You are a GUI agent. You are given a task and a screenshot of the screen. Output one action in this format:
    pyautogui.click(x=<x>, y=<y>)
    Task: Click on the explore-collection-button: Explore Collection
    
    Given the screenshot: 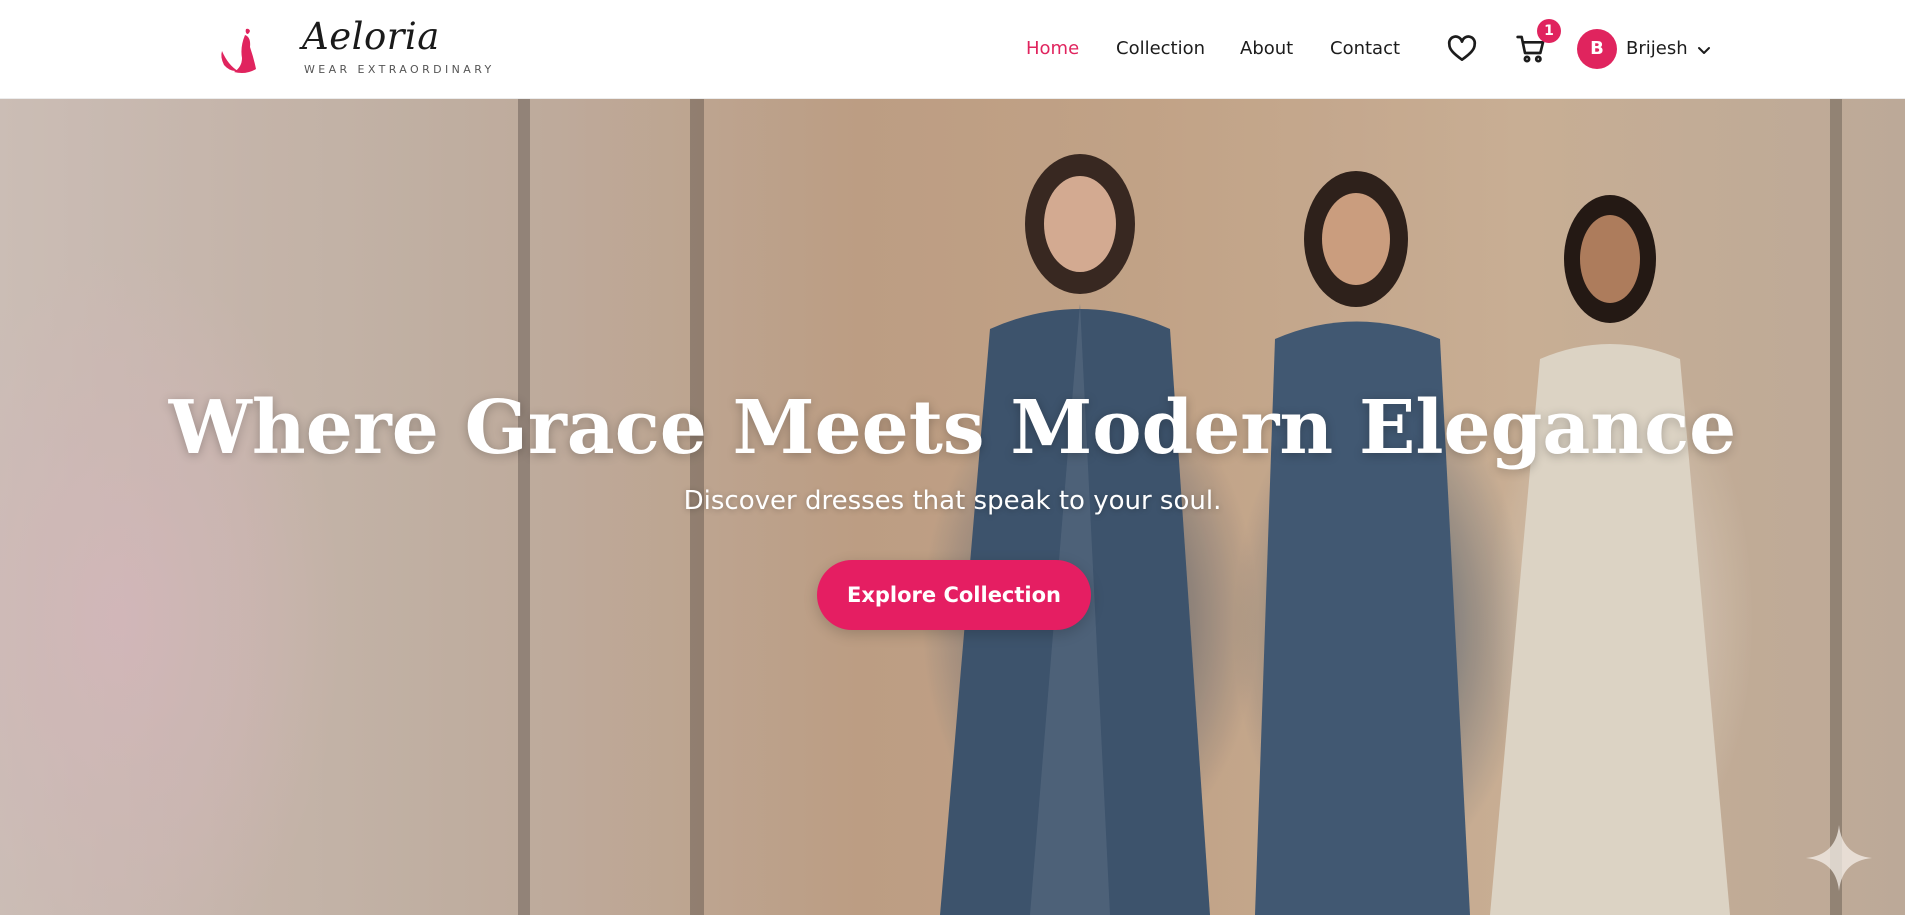 What is the action you would take?
    pyautogui.click(x=954, y=595)
    